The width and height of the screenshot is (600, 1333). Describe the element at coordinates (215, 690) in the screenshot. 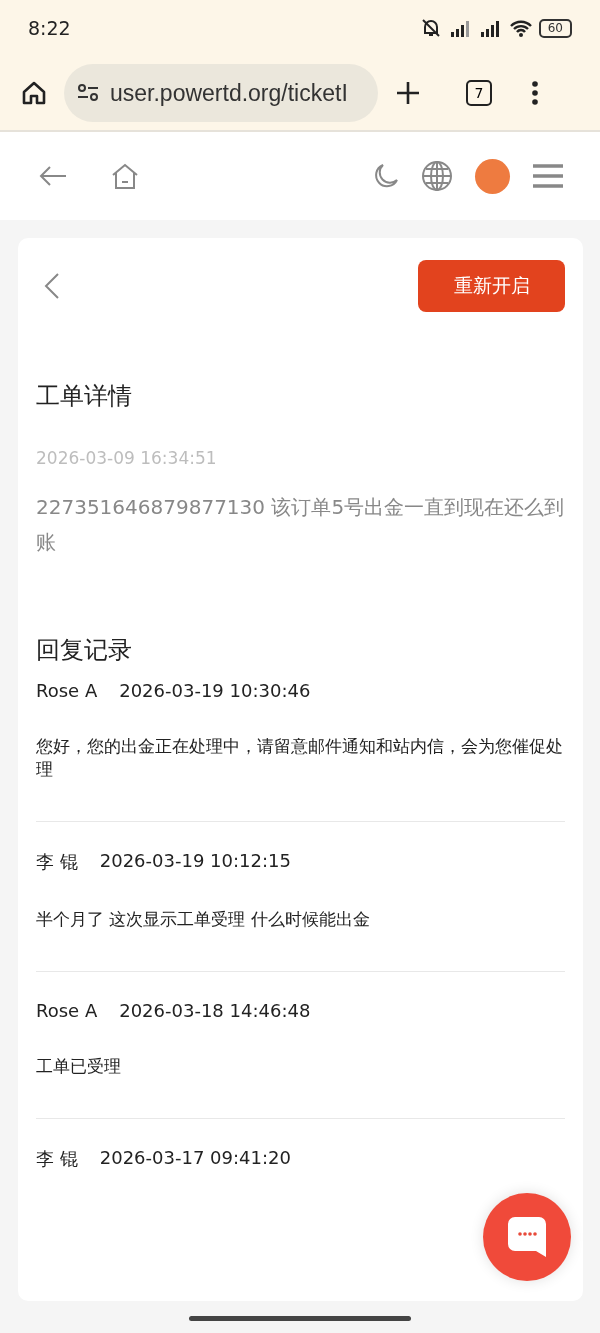

I see `reply-time: 2026-03-19 10:30:46` at that location.